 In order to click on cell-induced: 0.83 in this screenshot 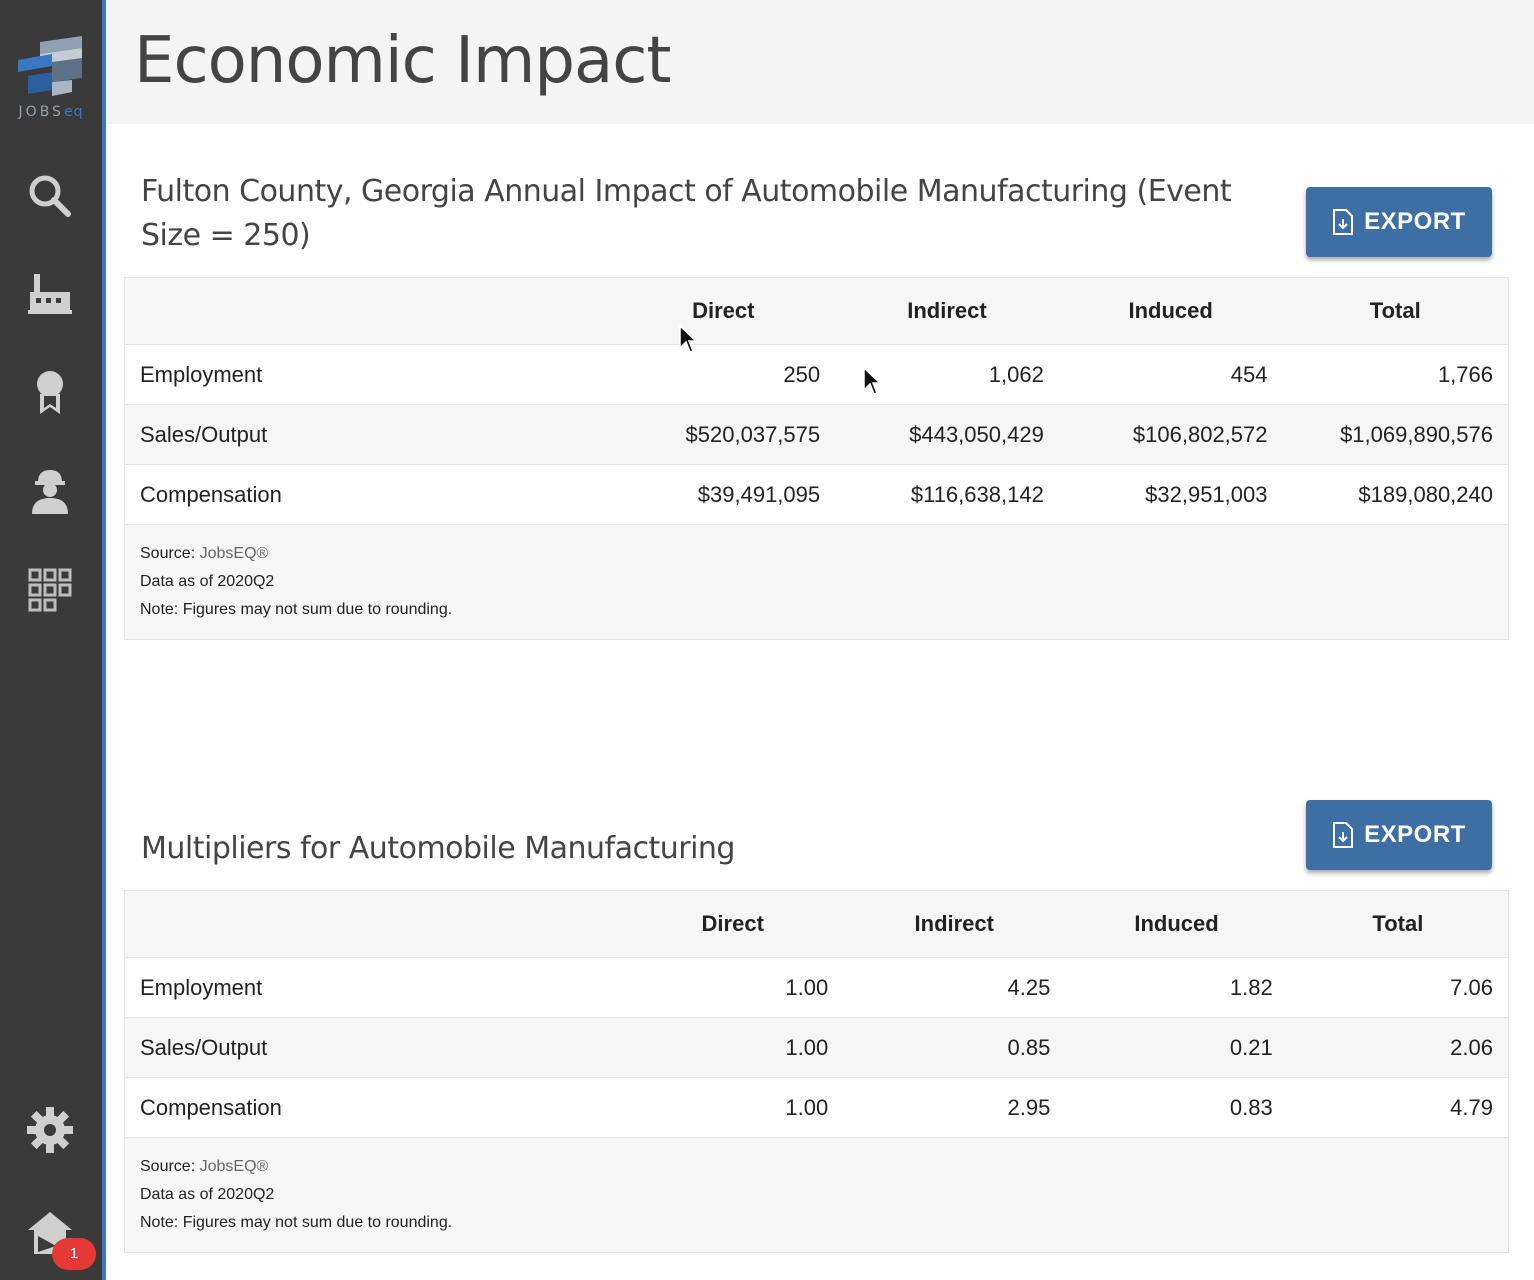, I will do `click(1176, 1107)`.